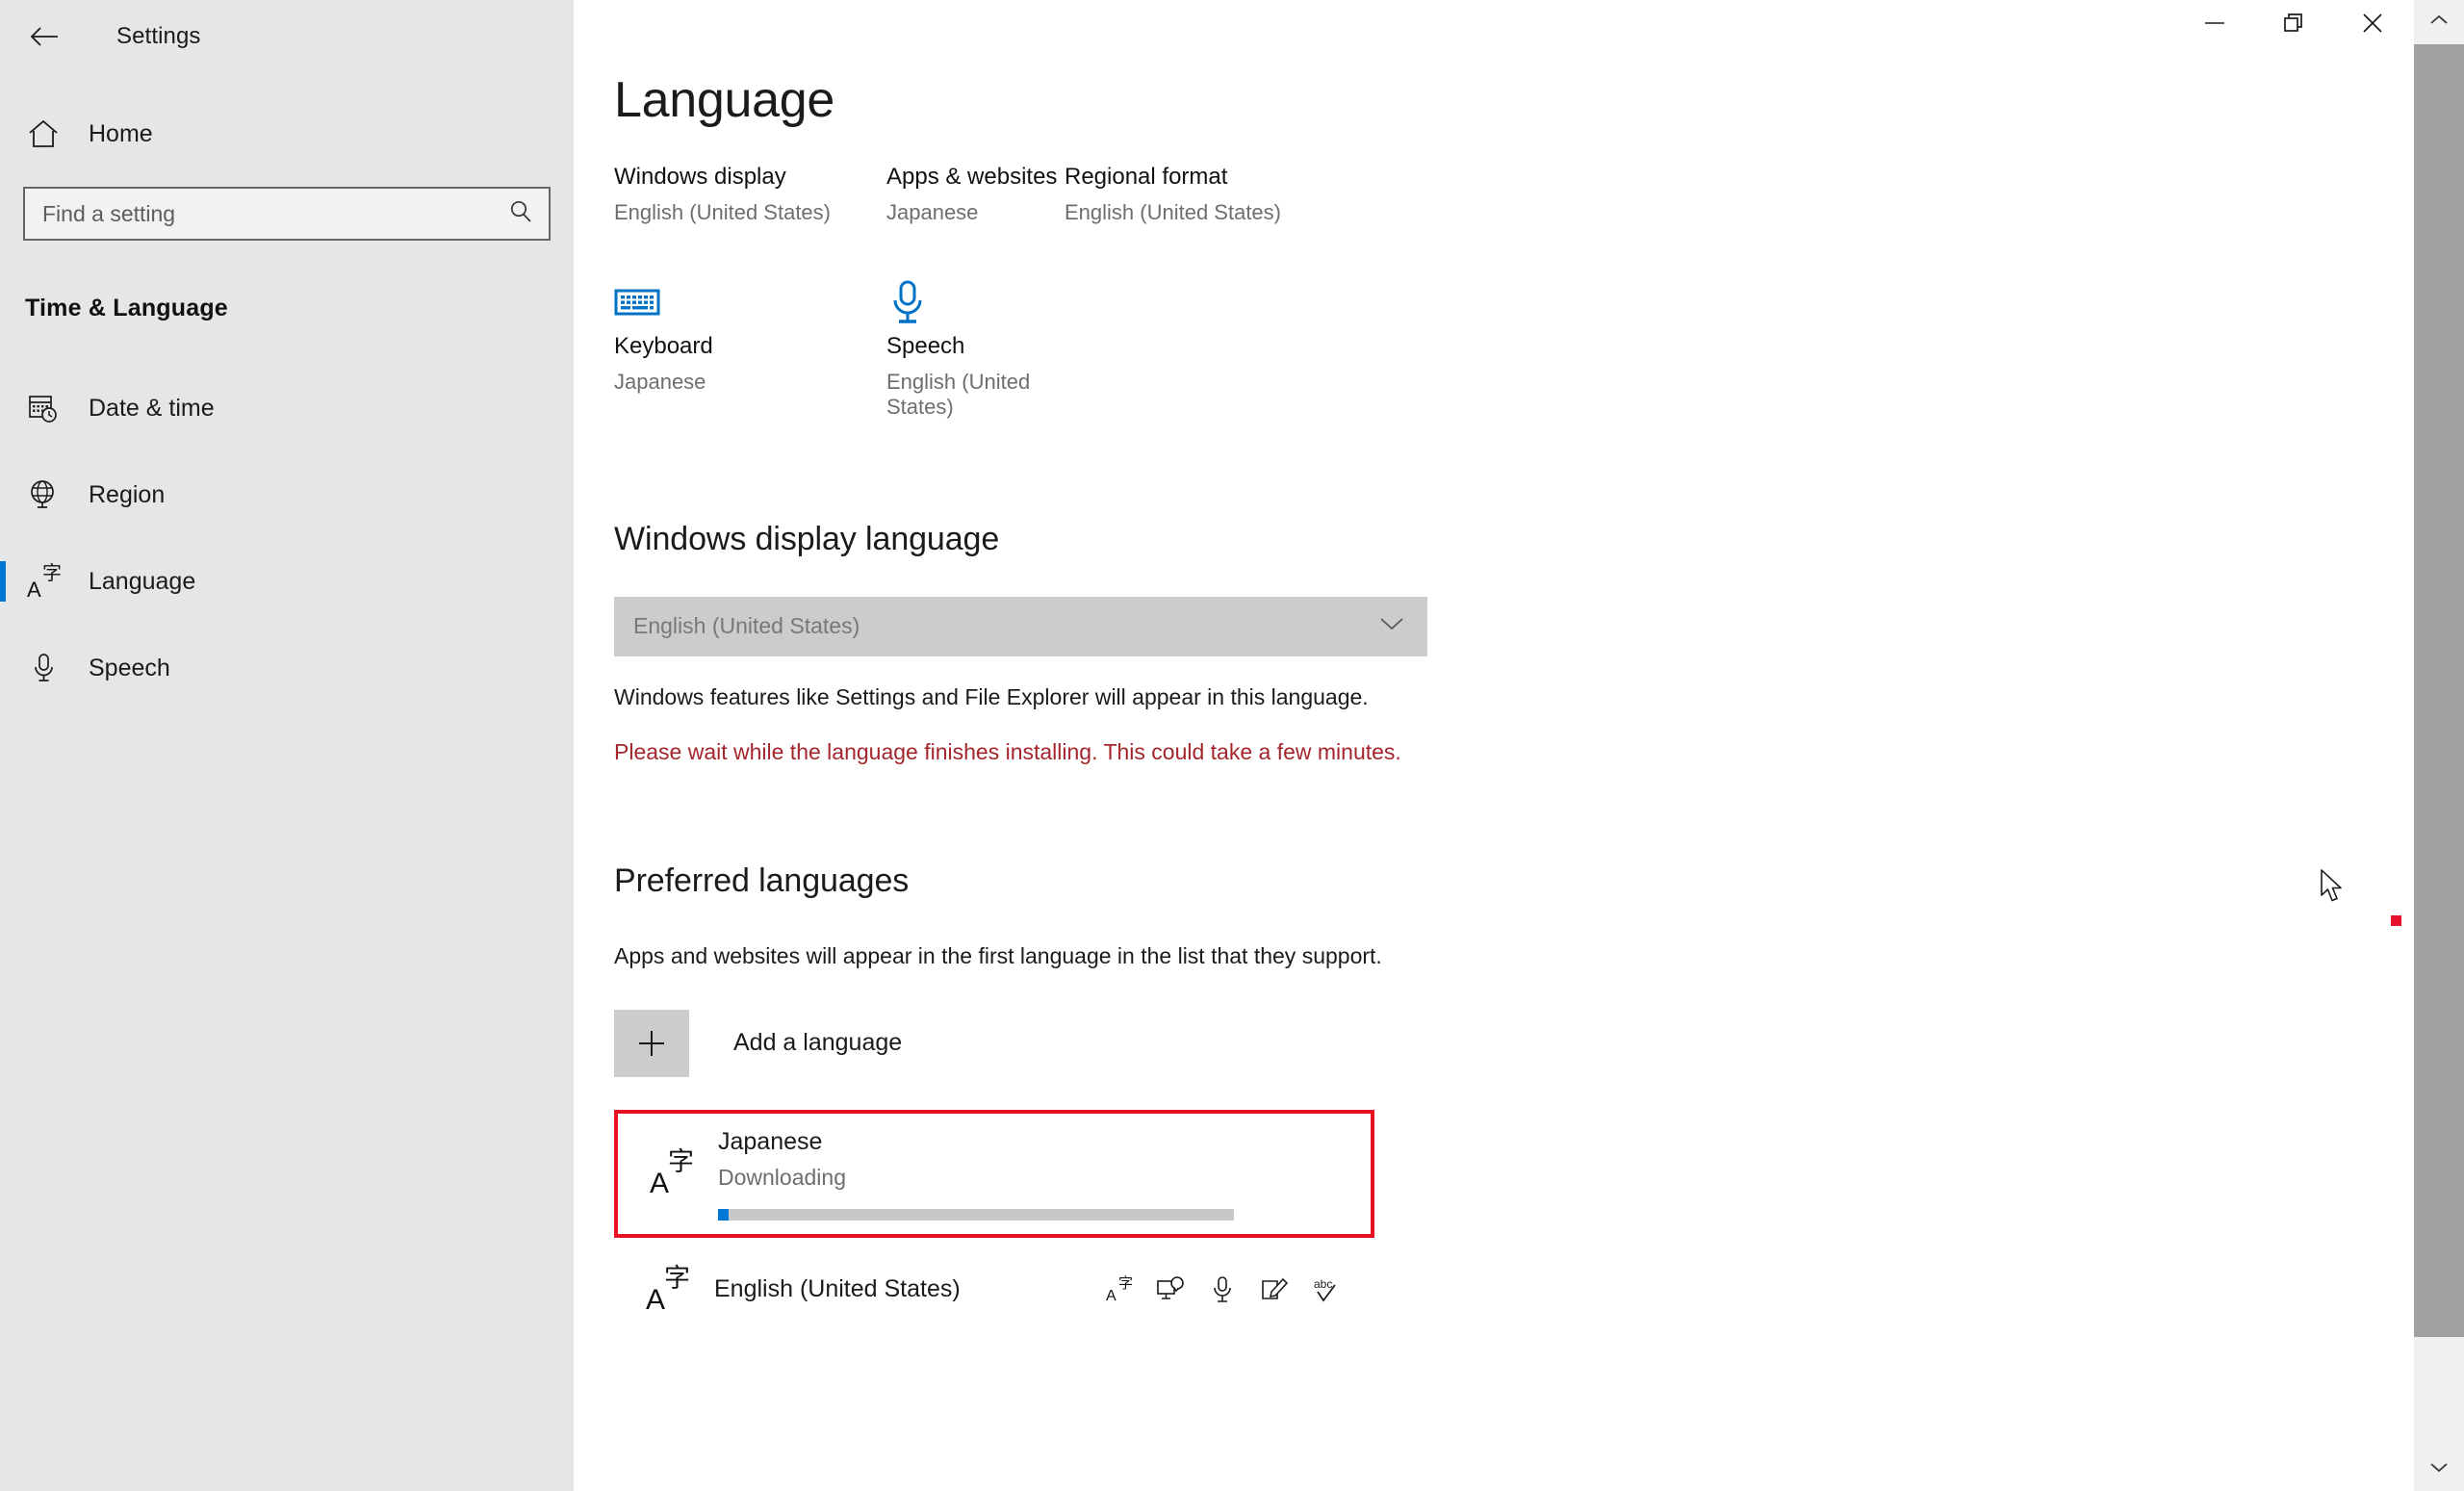 This screenshot has width=2464, height=1491. I want to click on sidebar-item-label: Speech, so click(129, 667).